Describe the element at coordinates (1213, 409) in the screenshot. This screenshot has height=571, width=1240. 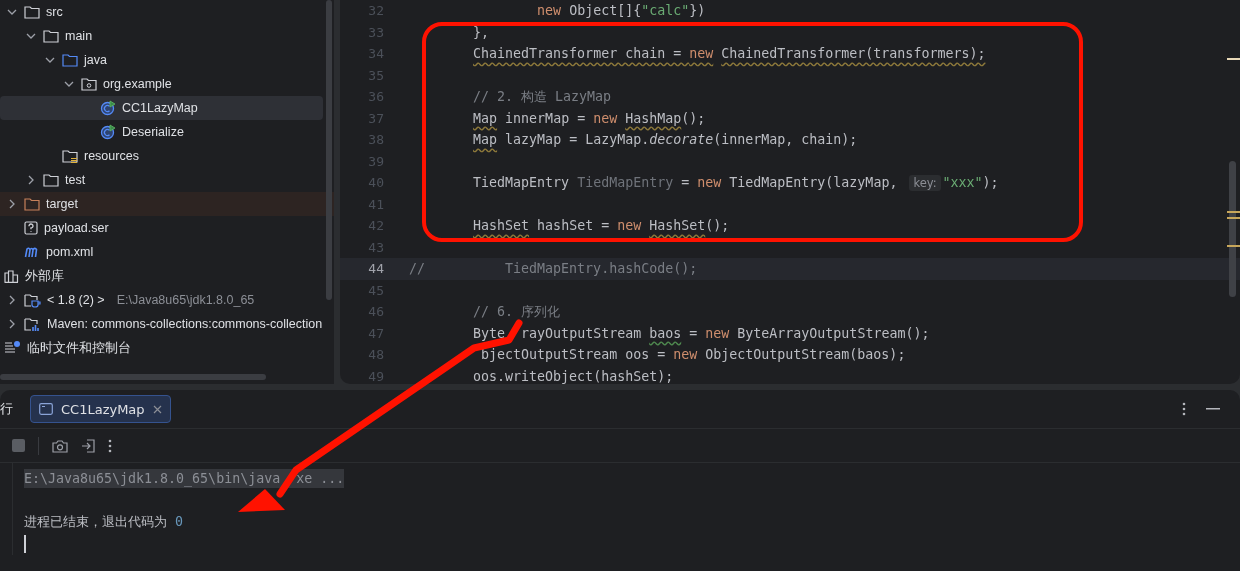
I see `minimize-icon` at that location.